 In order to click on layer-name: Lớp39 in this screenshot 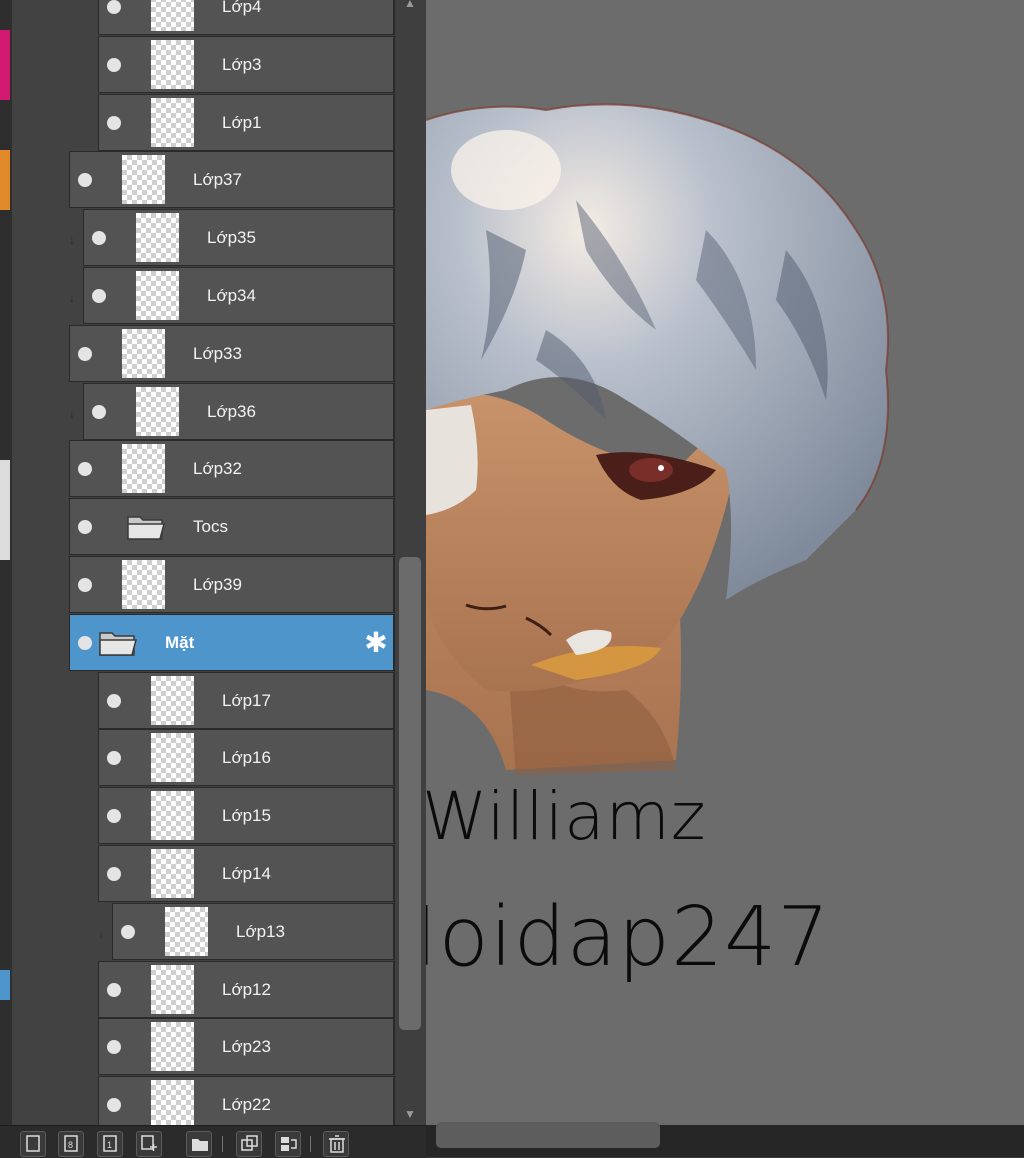, I will do `click(217, 584)`.